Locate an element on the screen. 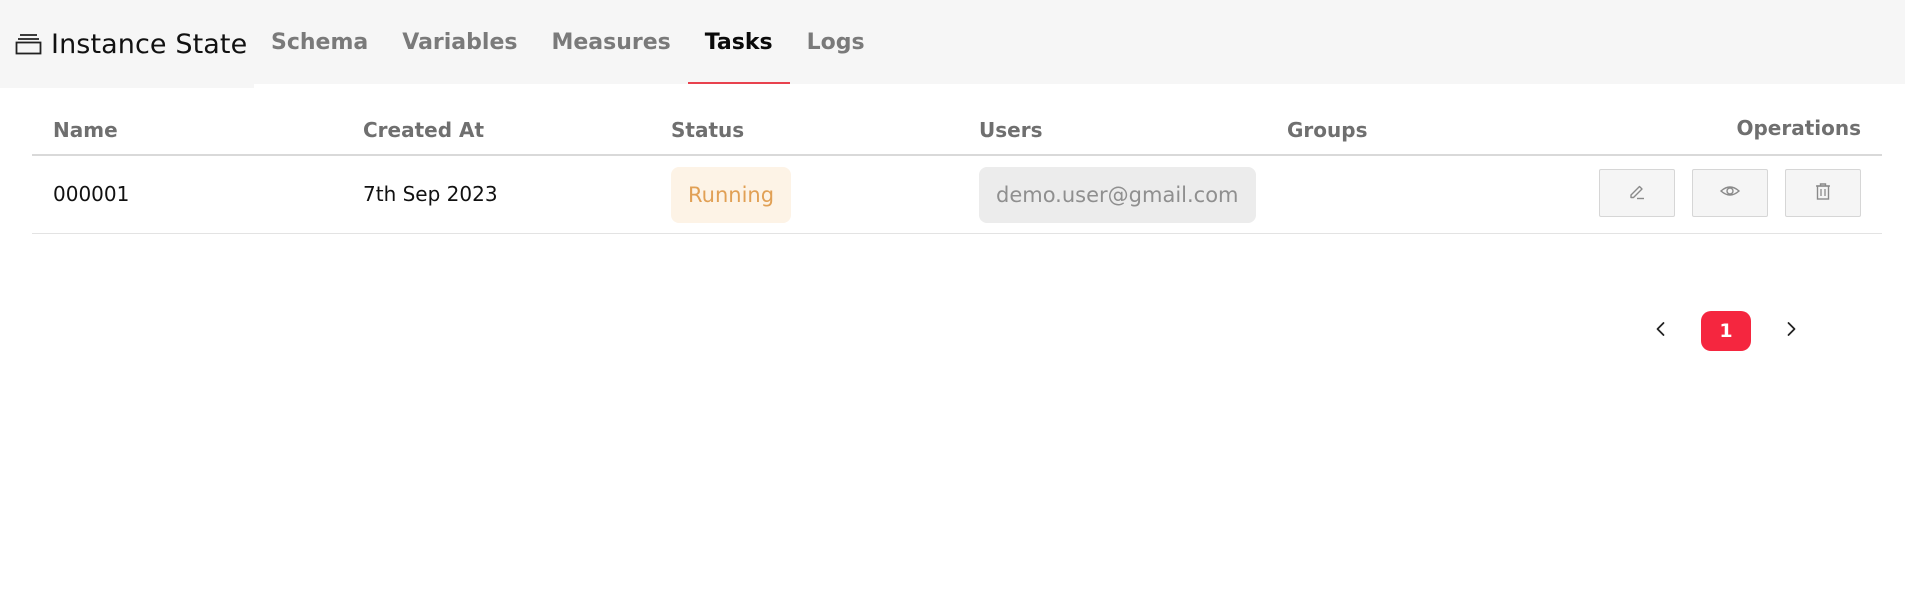  next-page-button is located at coordinates (1791, 331).